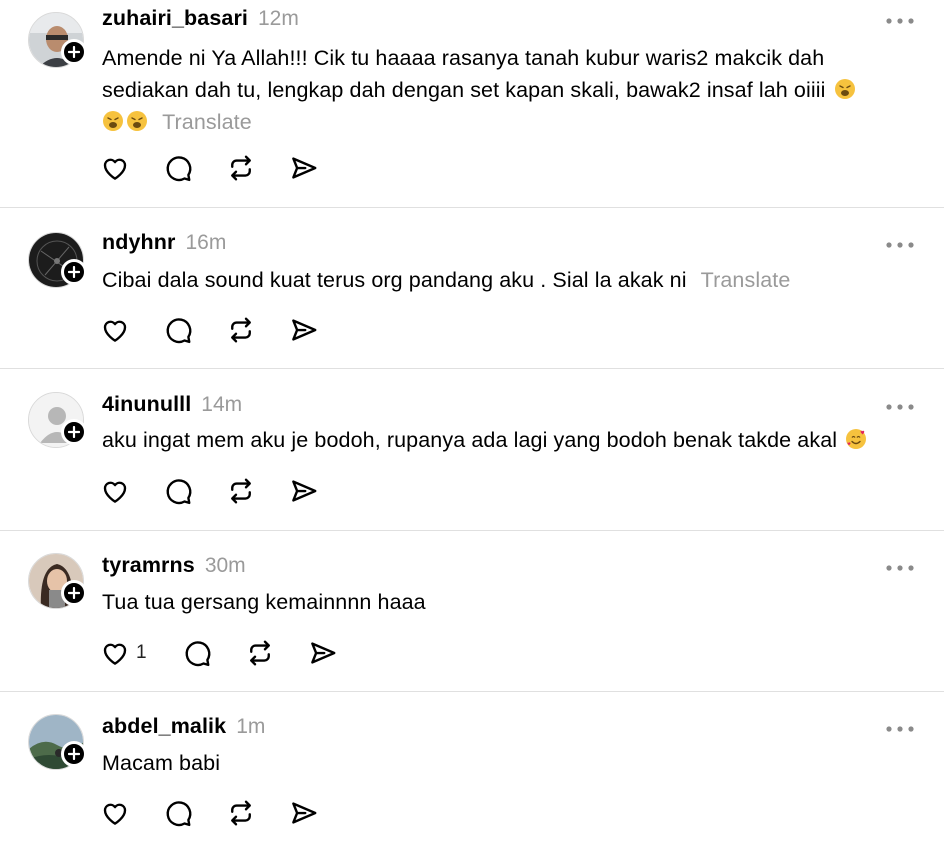  I want to click on like-button: 1, so click(141, 653).